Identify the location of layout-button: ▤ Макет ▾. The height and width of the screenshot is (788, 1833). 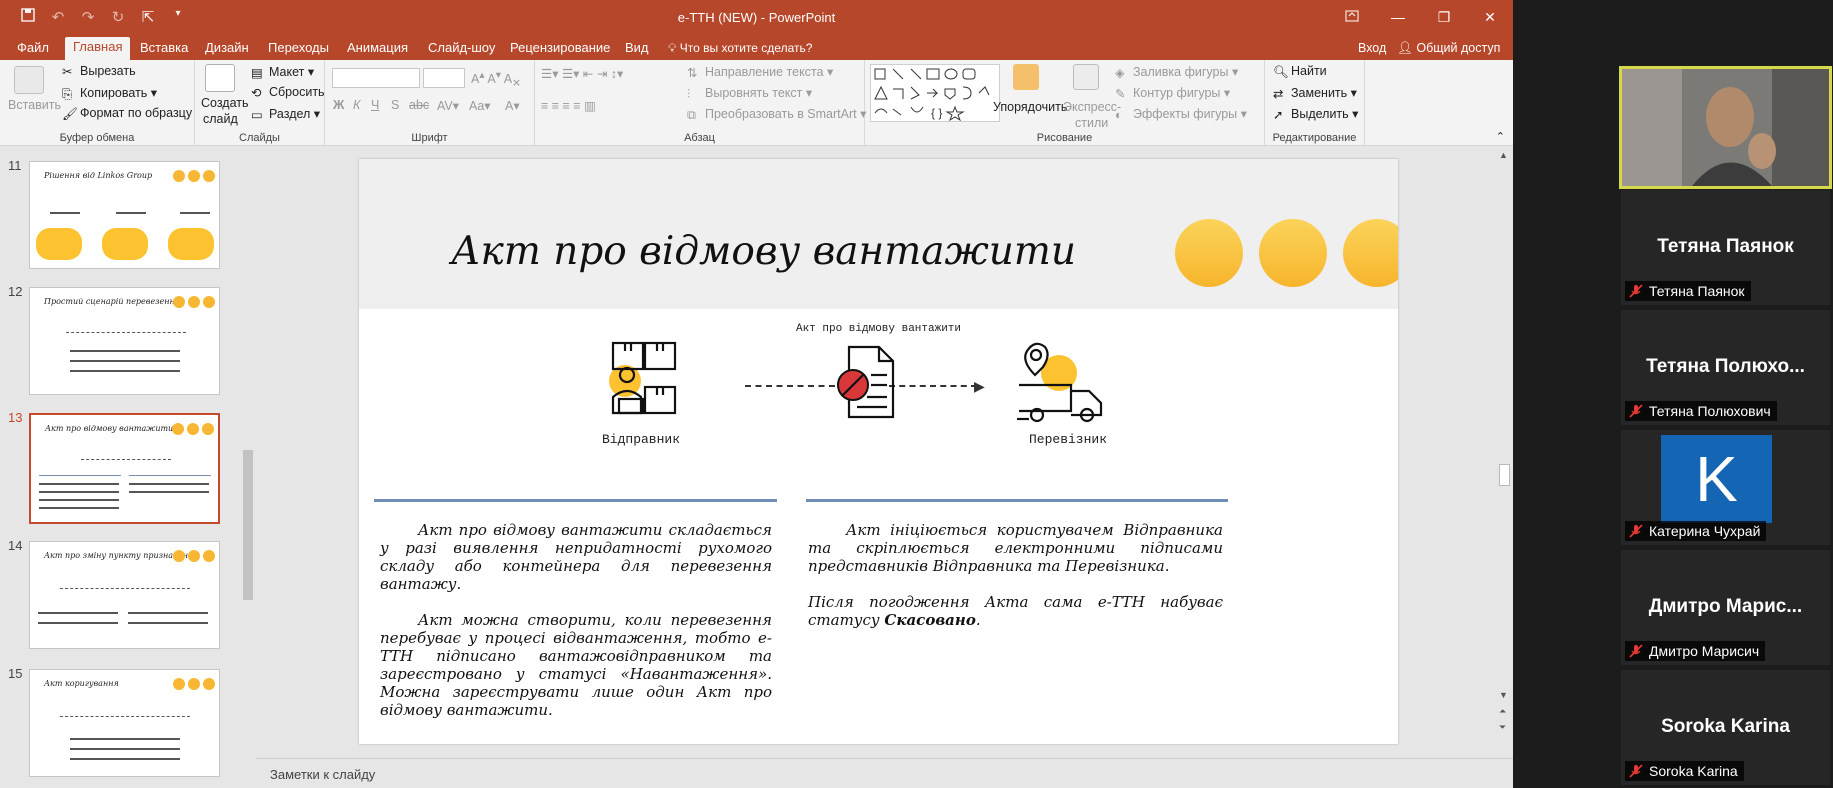
(282, 72).